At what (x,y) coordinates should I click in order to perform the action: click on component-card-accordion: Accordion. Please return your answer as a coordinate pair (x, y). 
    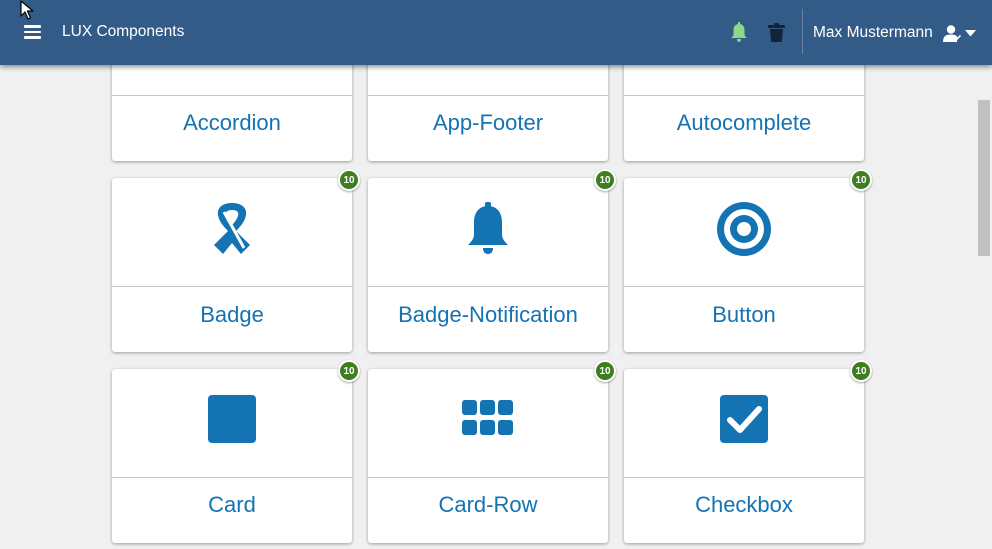
    Looking at the image, I should click on (232, 105).